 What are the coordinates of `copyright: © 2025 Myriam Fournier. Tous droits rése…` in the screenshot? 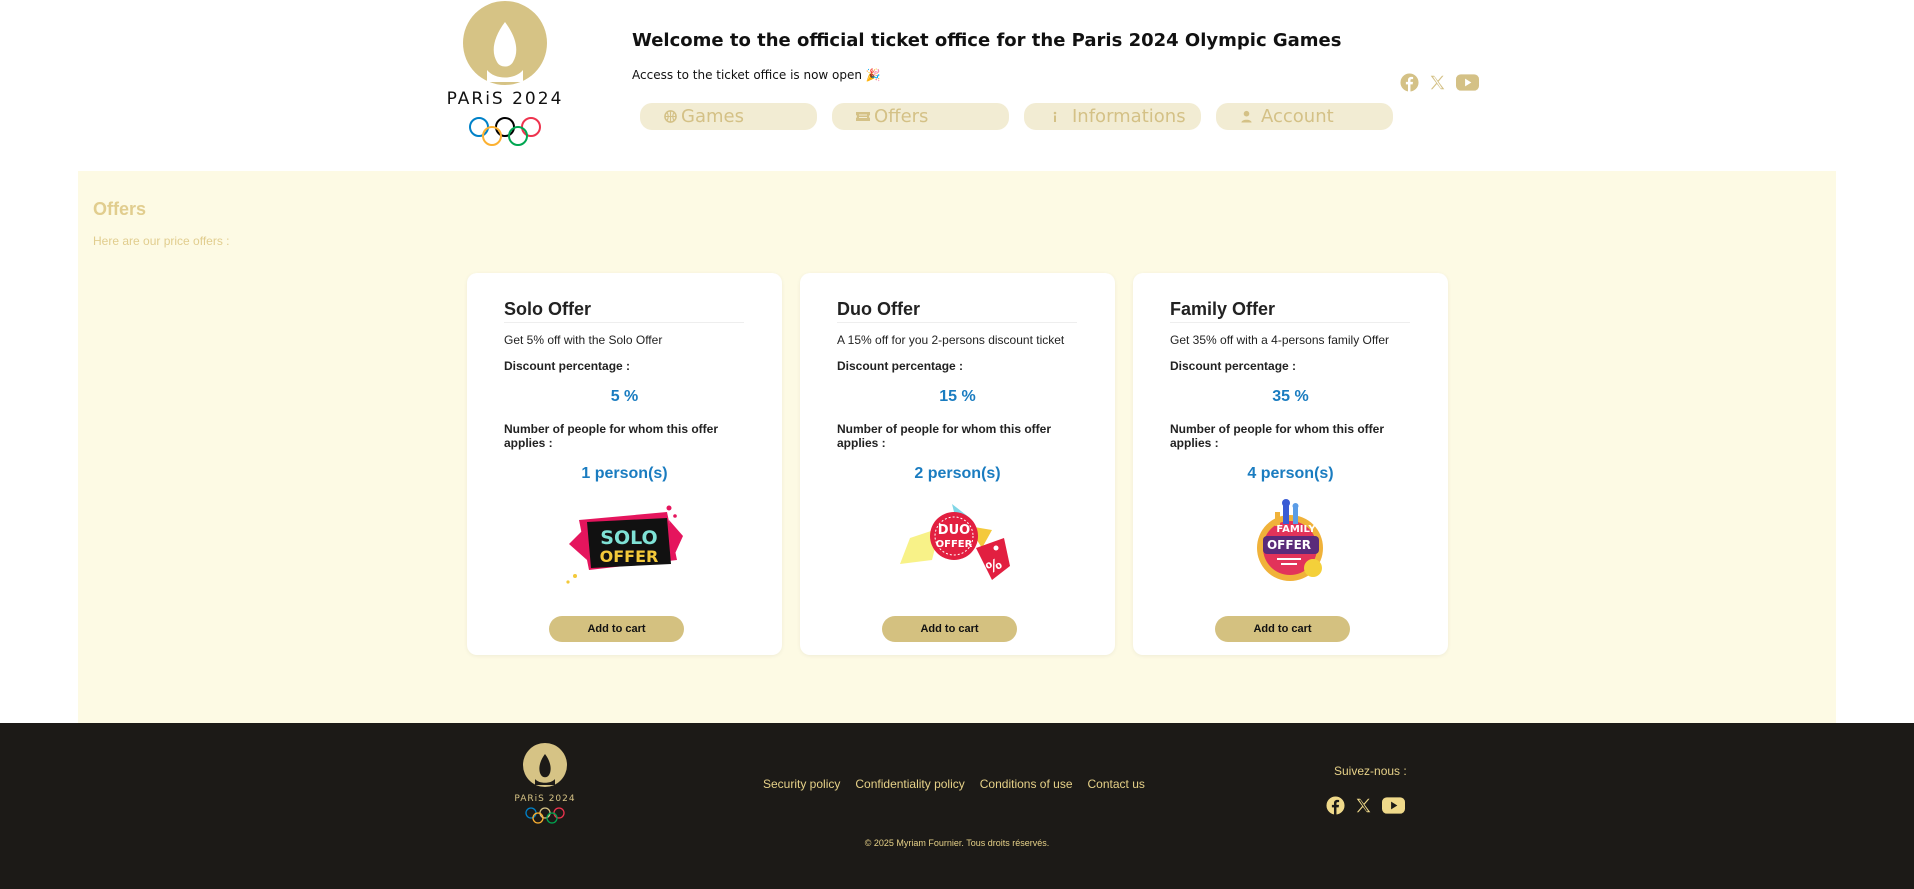 It's located at (957, 843).